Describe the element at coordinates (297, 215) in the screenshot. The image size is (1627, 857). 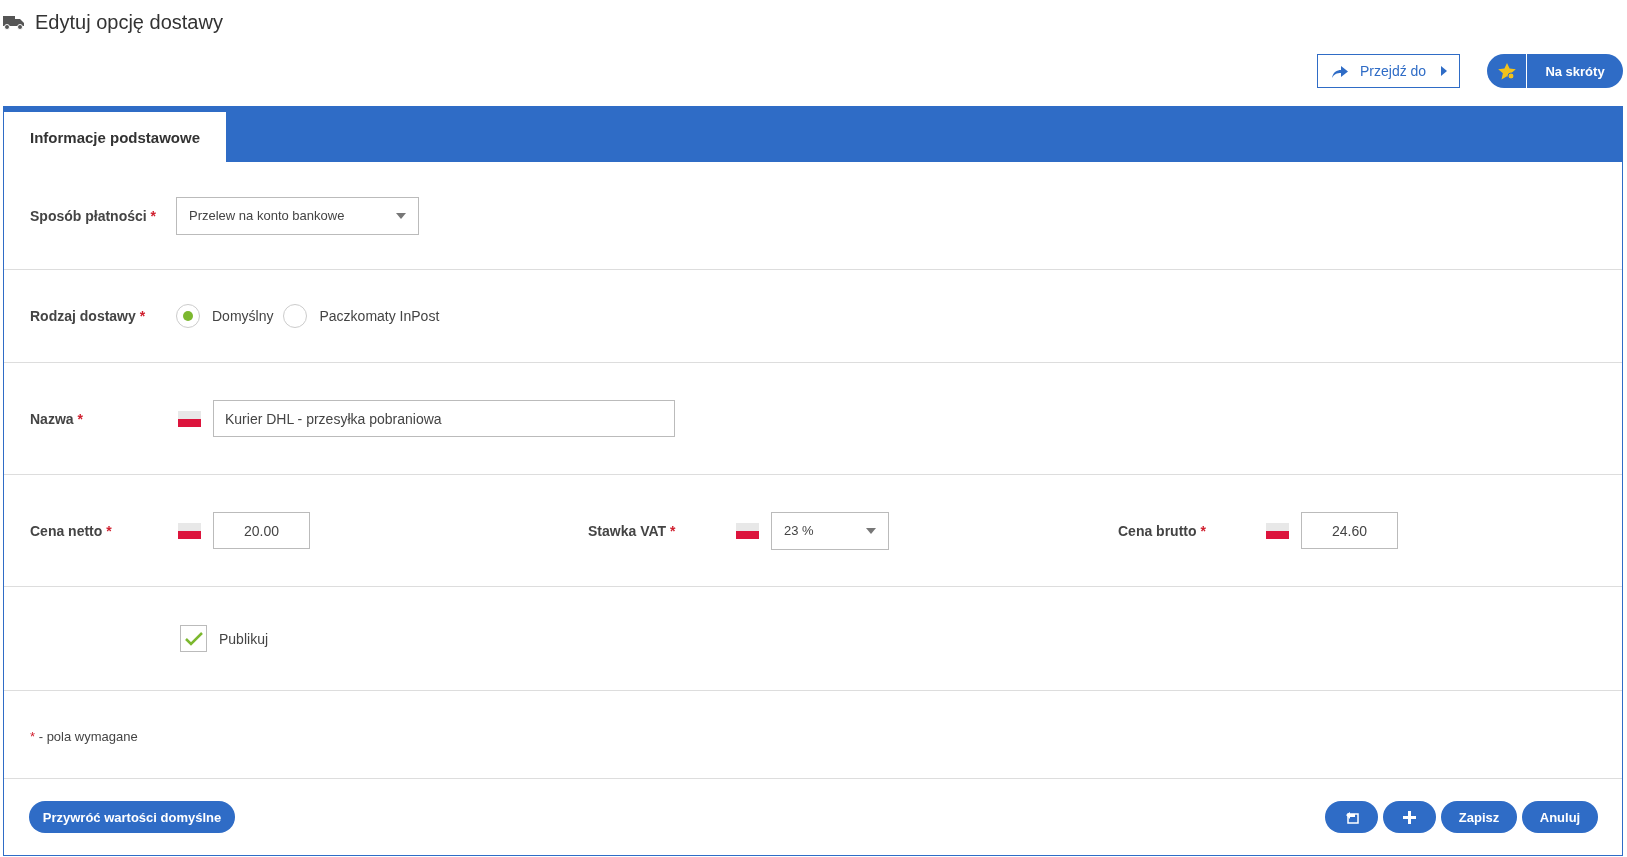
I see `payment-dropdown: Przelew na konto bankowe` at that location.